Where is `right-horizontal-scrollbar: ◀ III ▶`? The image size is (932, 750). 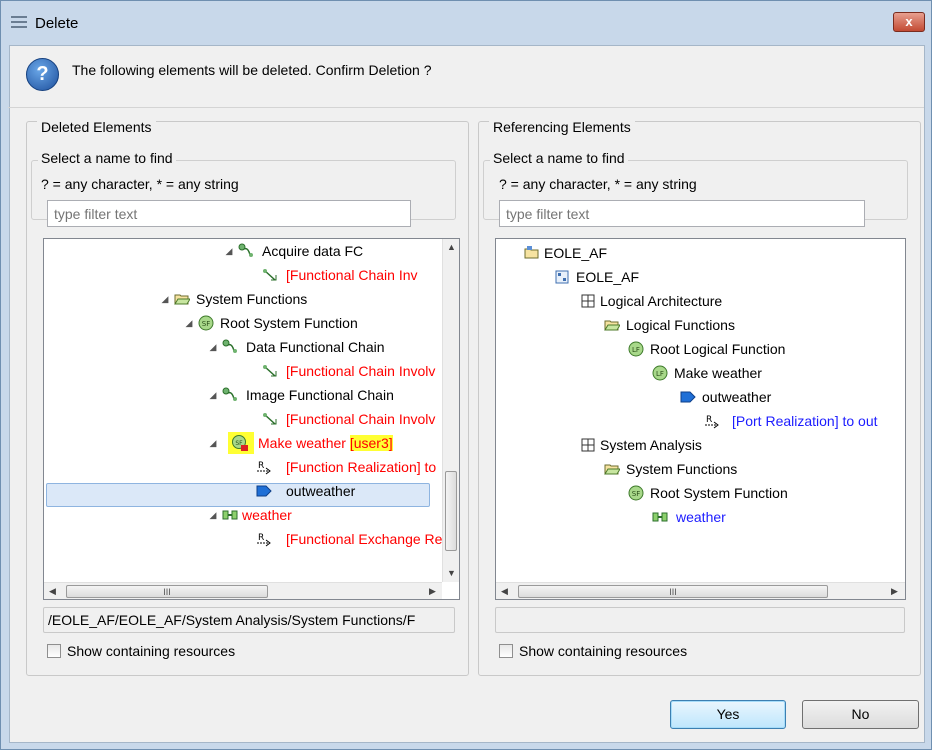
right-horizontal-scrollbar: ◀ III ▶ is located at coordinates (700, 590).